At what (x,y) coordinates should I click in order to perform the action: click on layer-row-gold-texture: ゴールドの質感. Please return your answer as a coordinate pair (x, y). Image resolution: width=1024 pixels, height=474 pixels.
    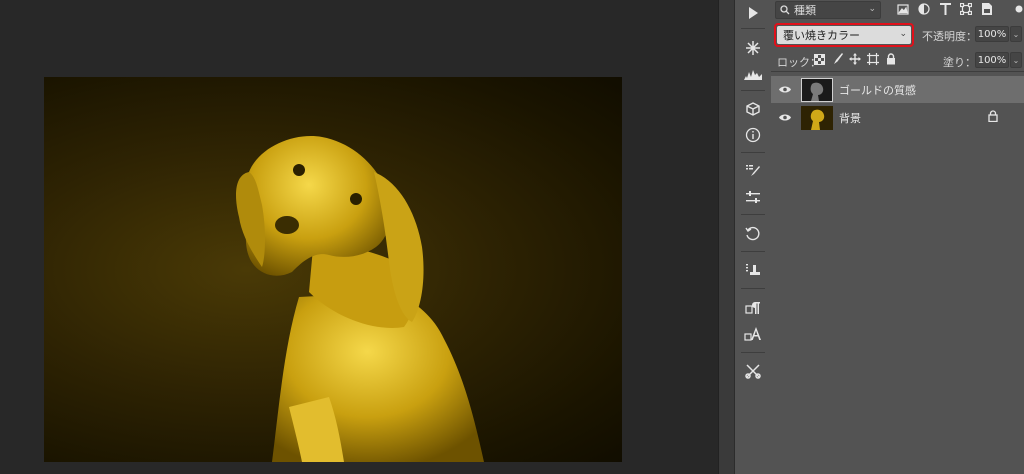
    Looking at the image, I should click on (897, 89).